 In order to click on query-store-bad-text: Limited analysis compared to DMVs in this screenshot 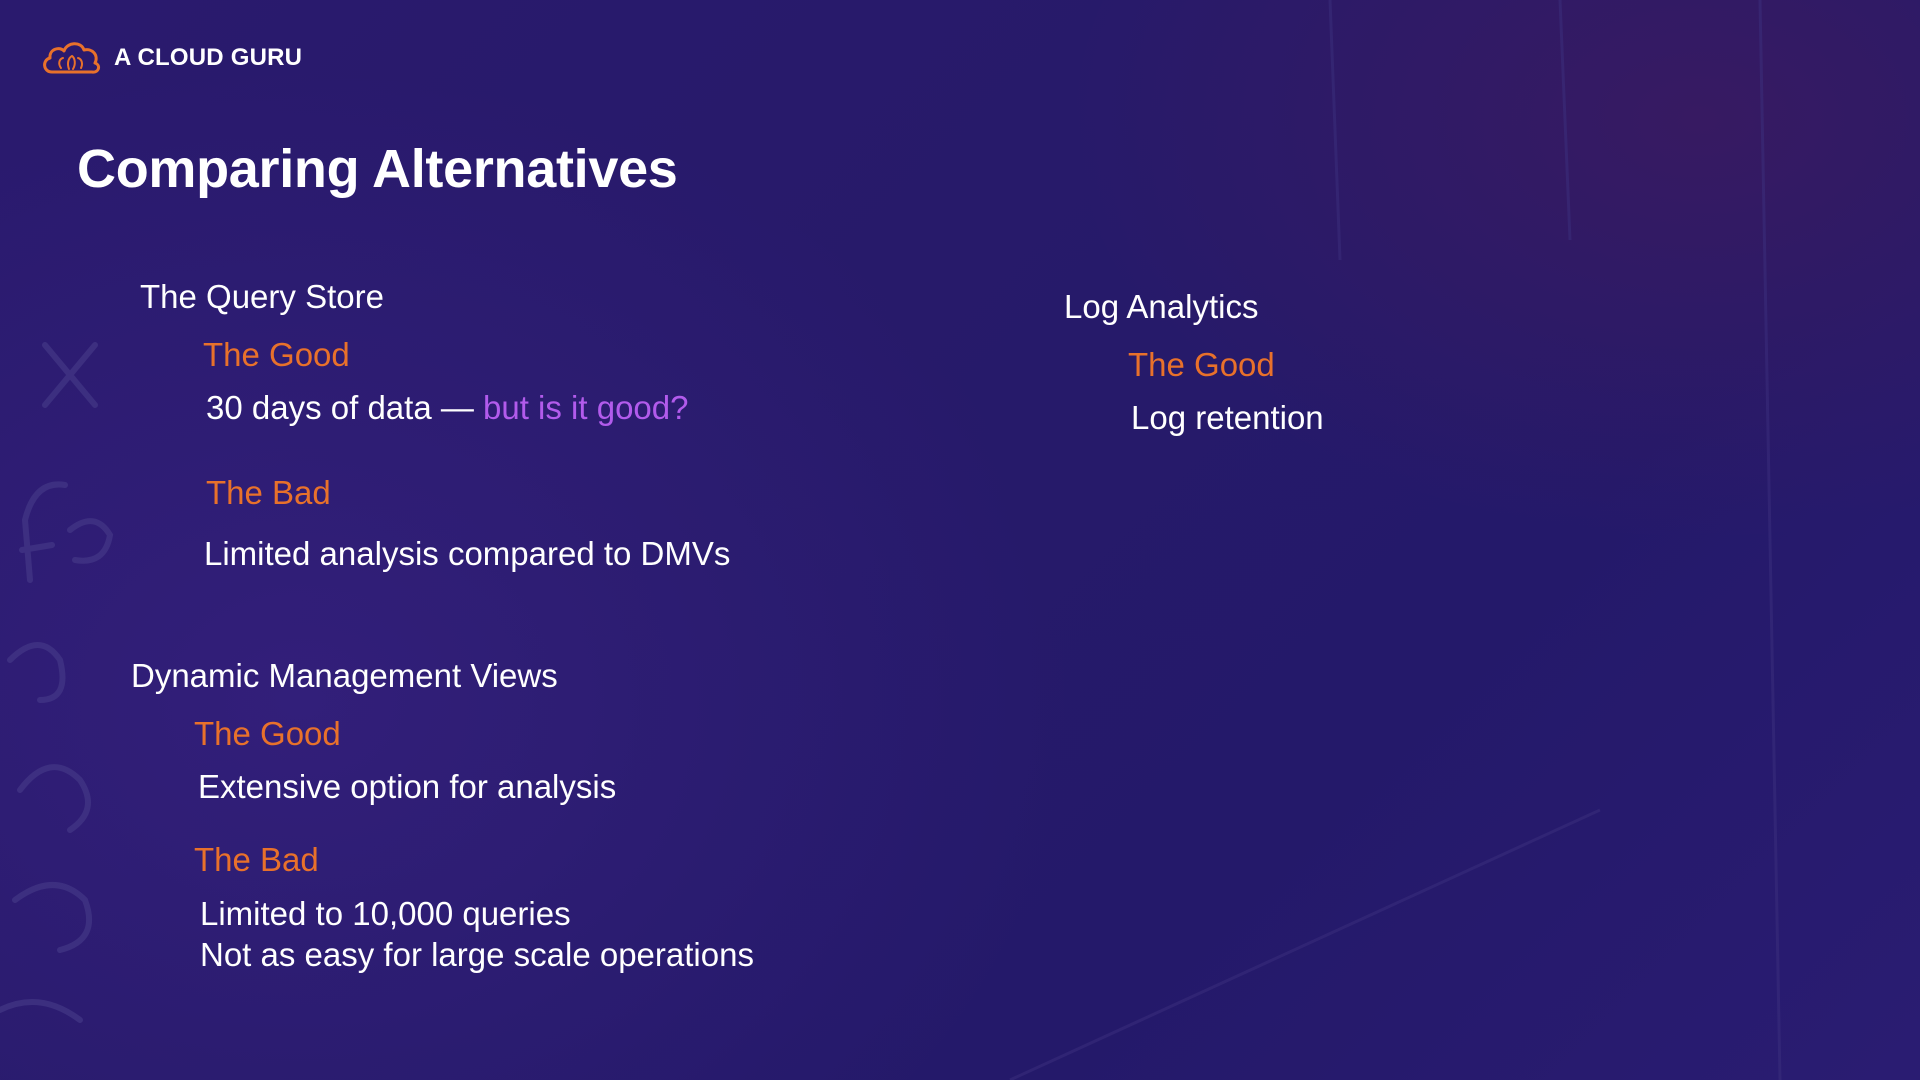, I will do `click(467, 553)`.